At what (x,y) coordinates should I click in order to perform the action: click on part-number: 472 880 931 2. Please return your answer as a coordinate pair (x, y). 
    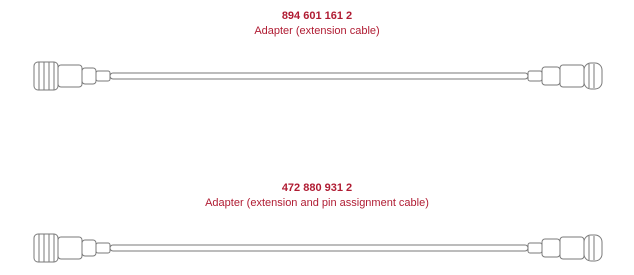
    Looking at the image, I should click on (317, 188).